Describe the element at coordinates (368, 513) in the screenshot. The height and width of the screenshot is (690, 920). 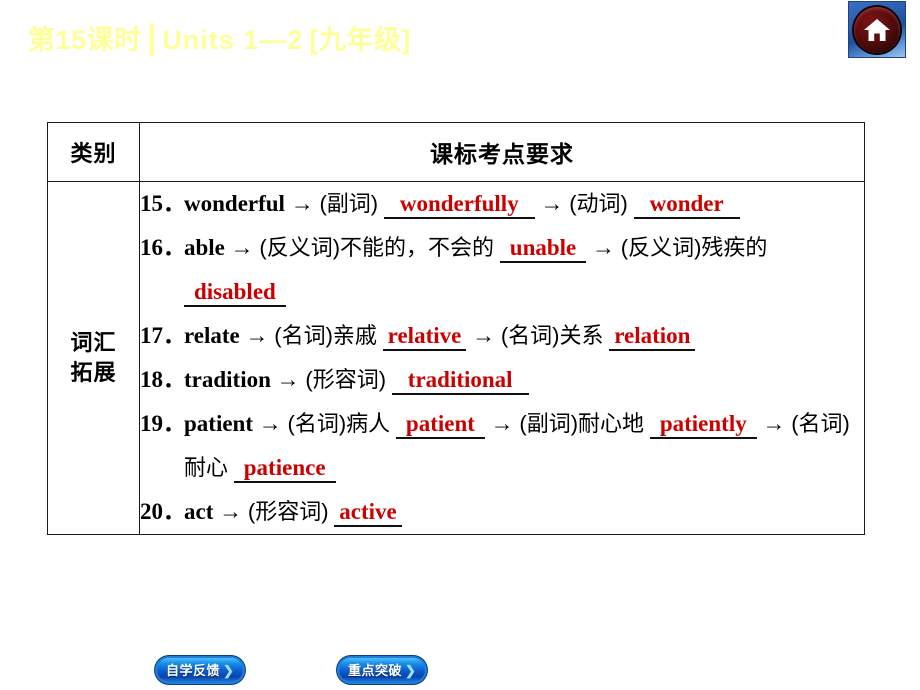
I see `answer-blank: active` at that location.